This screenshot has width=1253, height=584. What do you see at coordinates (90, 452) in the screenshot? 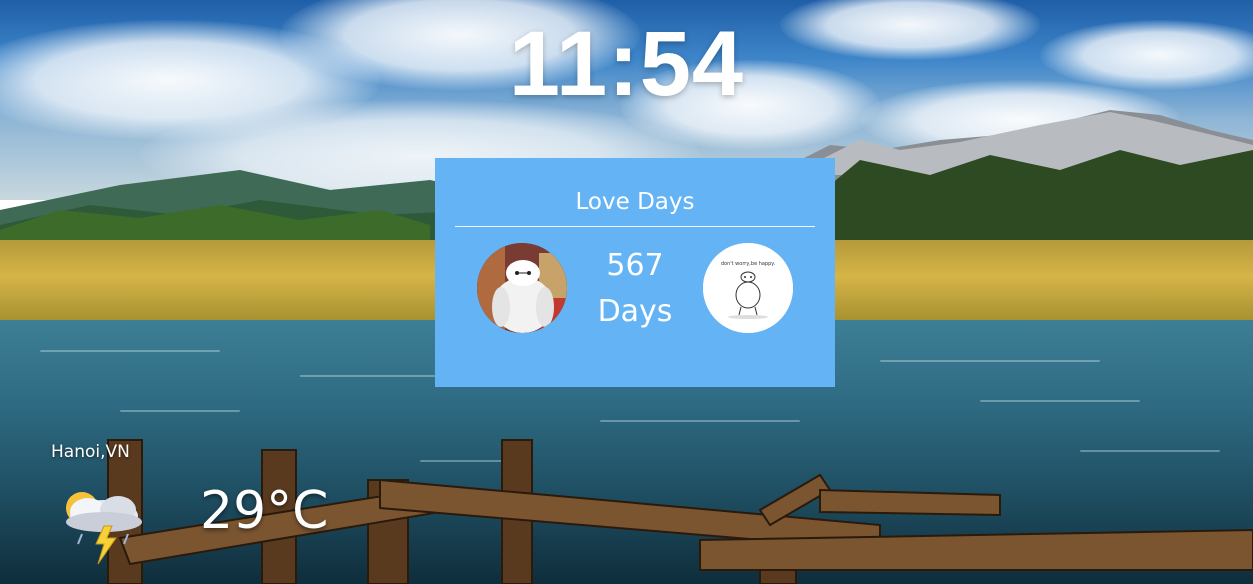
I see `weather-location: Hanoi,VN` at bounding box center [90, 452].